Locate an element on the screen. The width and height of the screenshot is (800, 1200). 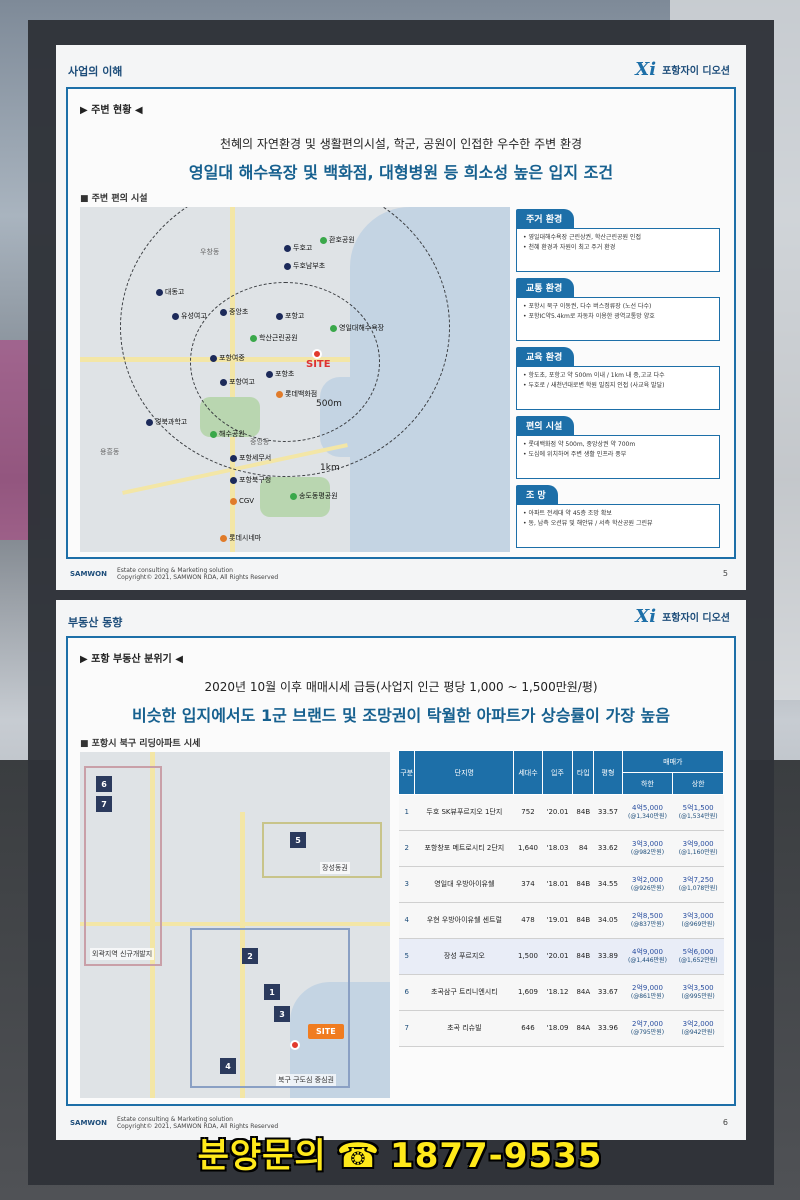
poi: 포항북구청 is located at coordinates (250, 480).